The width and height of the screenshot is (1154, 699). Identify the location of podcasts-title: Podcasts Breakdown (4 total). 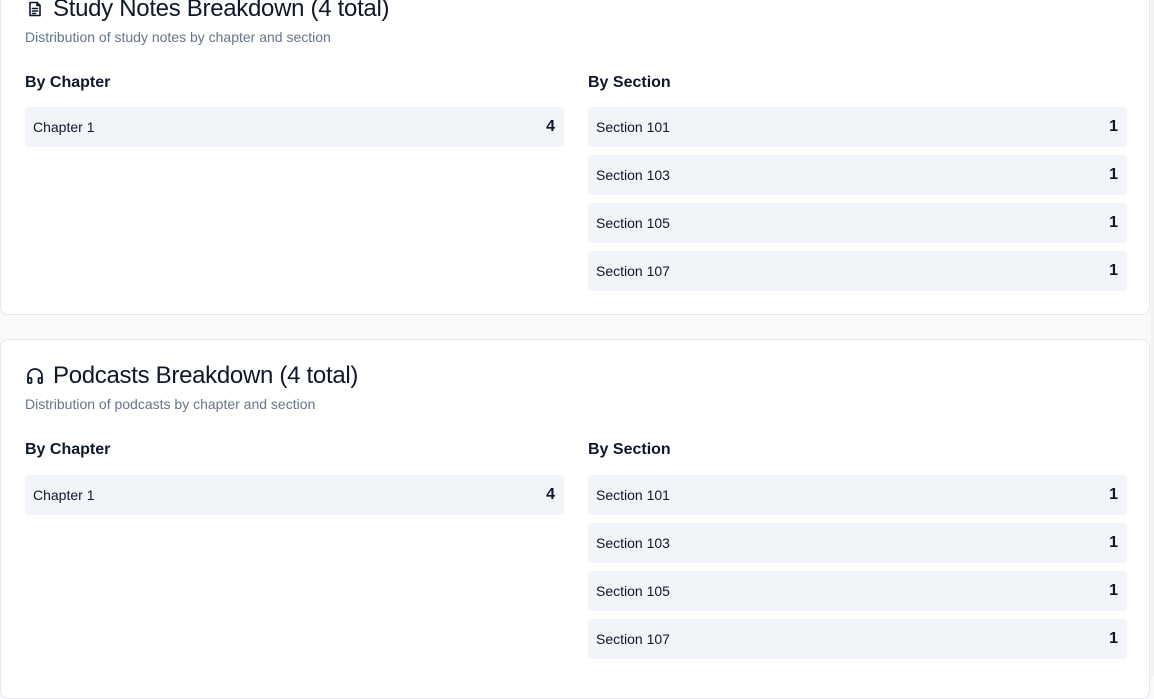
(191, 376).